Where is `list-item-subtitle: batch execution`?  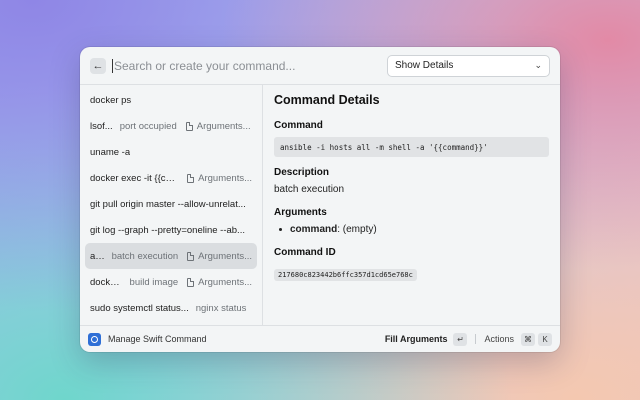
list-item-subtitle: batch execution is located at coordinates (145, 256).